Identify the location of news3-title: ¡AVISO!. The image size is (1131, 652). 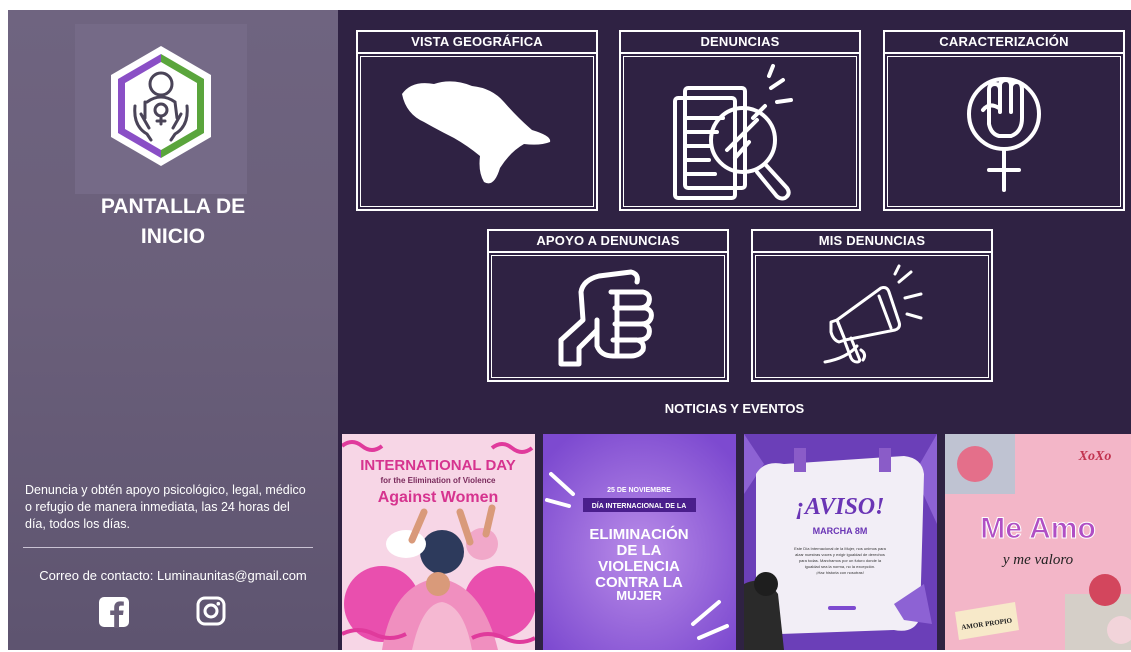
(840, 507).